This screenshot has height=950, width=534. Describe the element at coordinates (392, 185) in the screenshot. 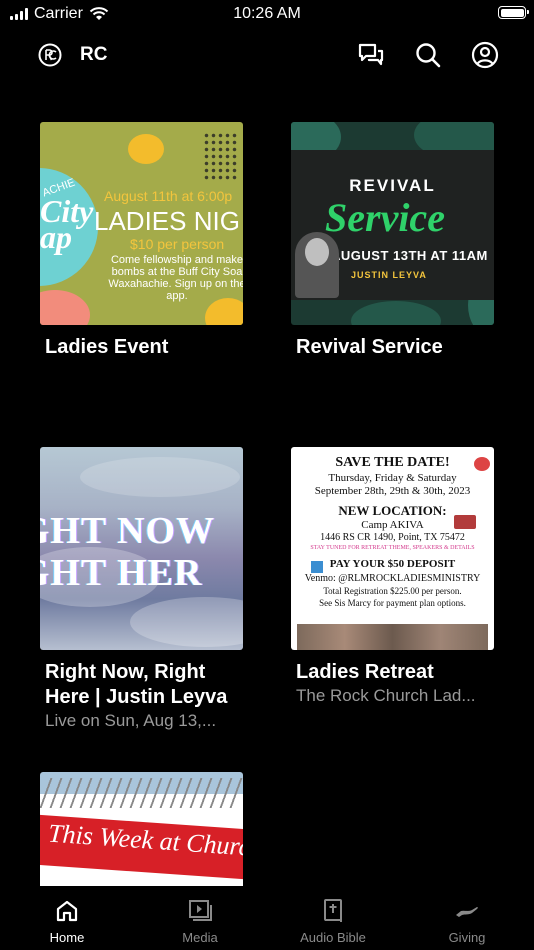

I see `image-text-revival: REVIVAL` at that location.